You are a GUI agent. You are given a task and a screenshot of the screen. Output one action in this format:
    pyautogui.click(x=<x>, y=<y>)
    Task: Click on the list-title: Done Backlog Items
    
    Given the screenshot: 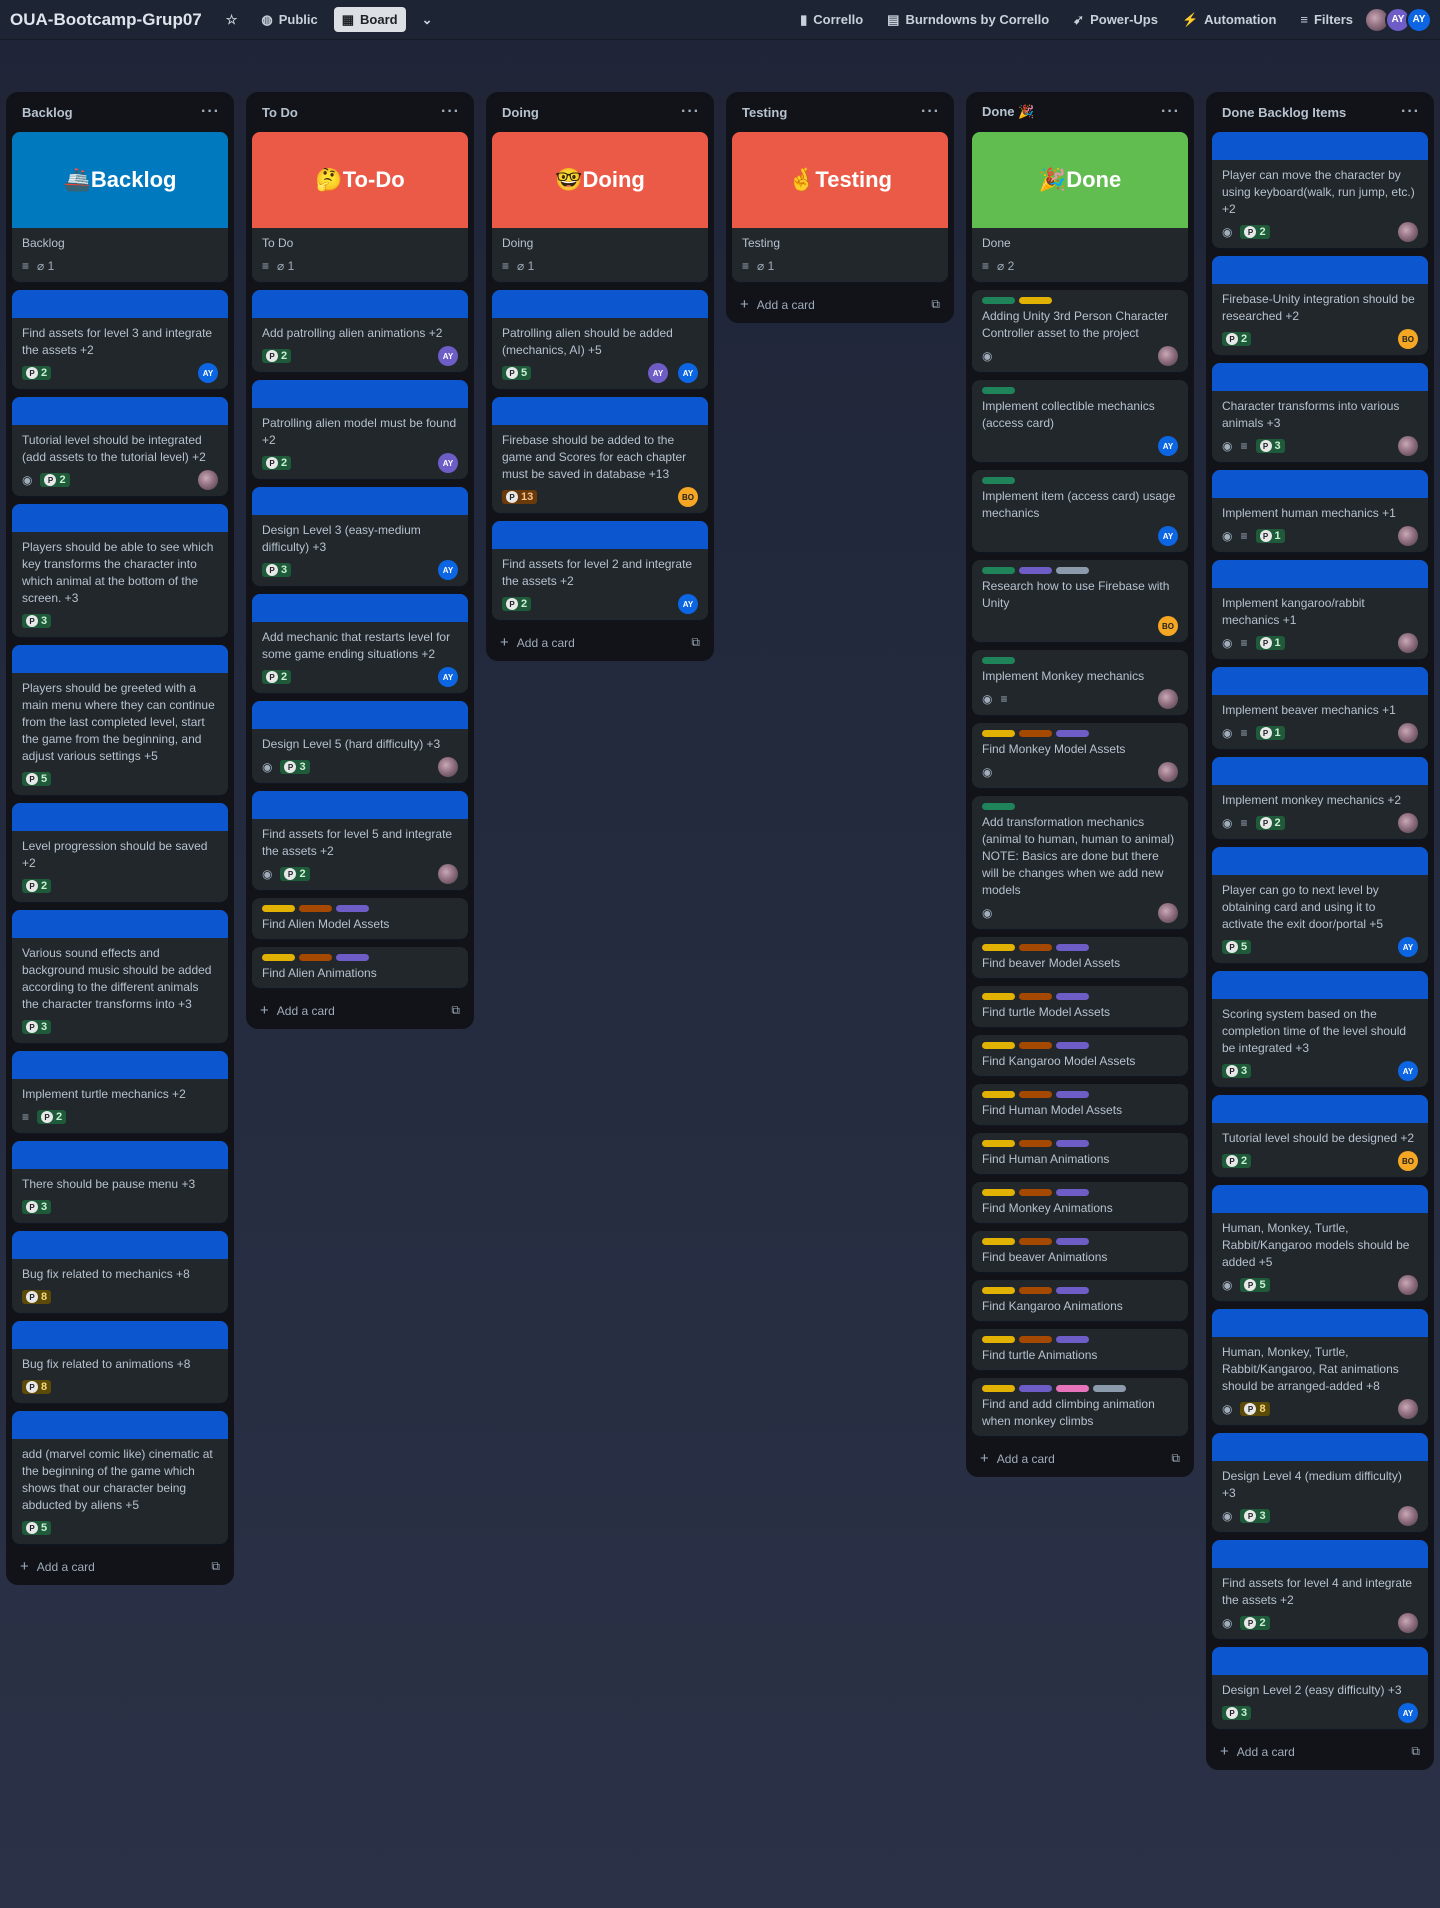 What is the action you would take?
    pyautogui.click(x=1284, y=112)
    